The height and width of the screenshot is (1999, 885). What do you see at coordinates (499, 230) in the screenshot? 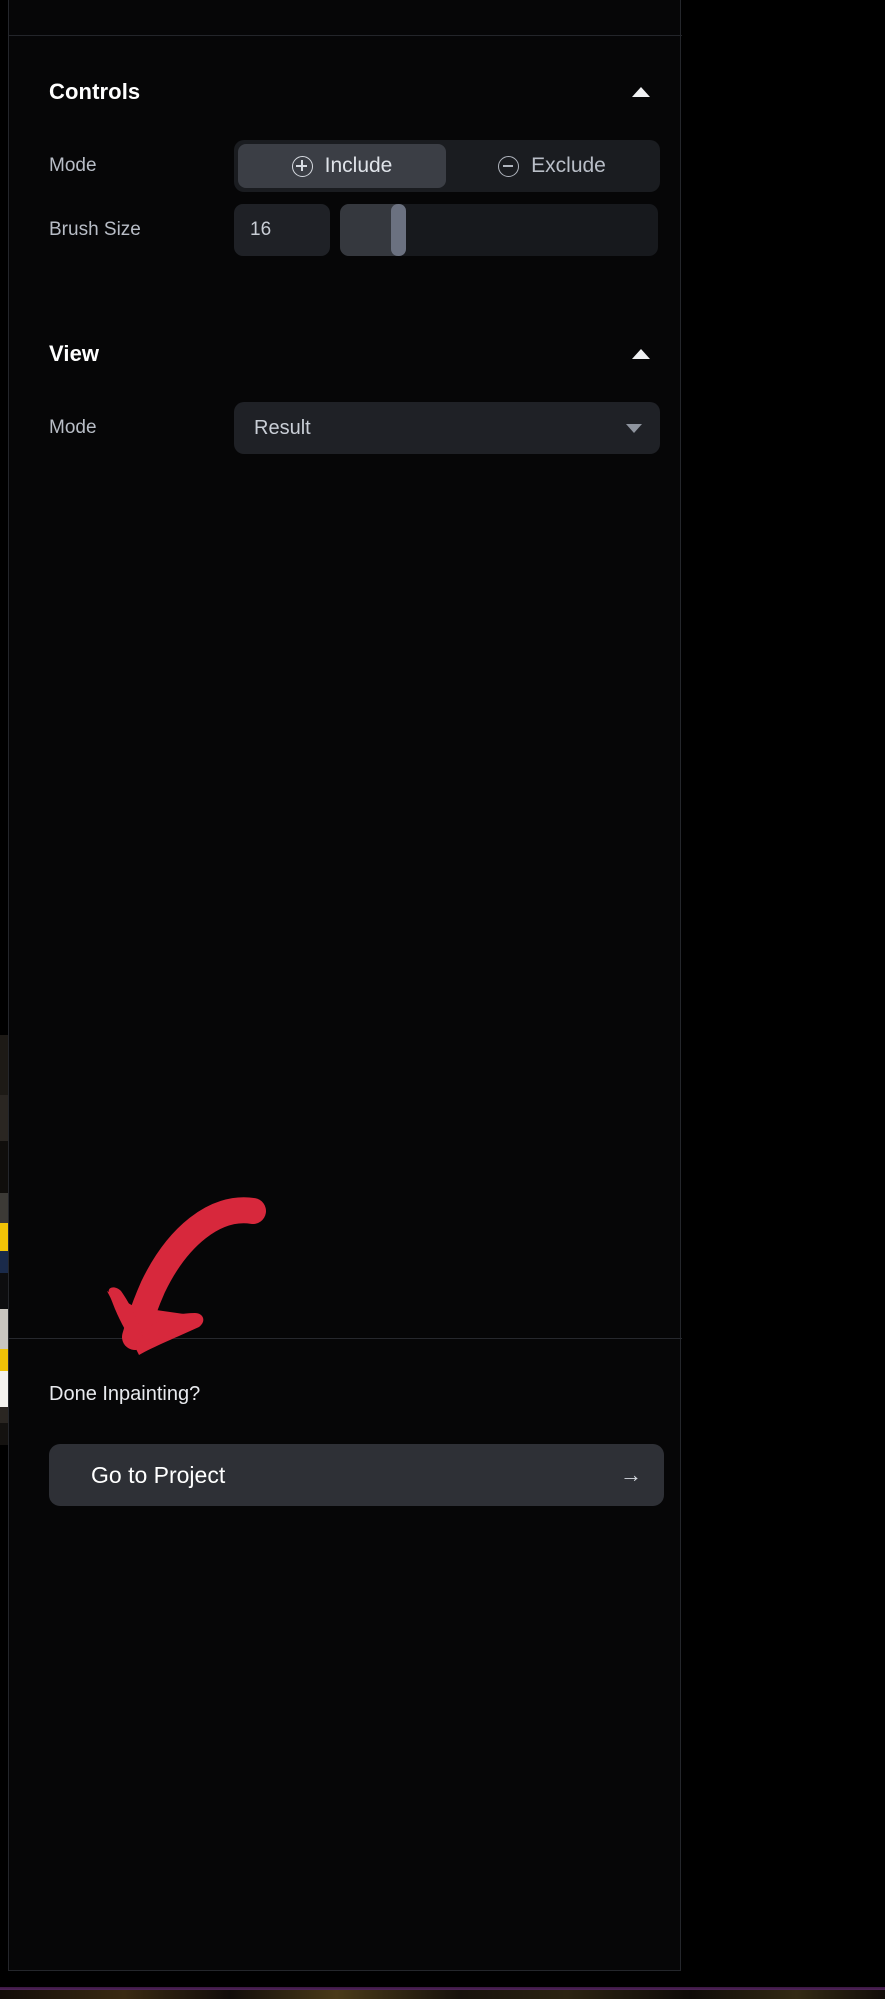
I see `brush-size-slider` at bounding box center [499, 230].